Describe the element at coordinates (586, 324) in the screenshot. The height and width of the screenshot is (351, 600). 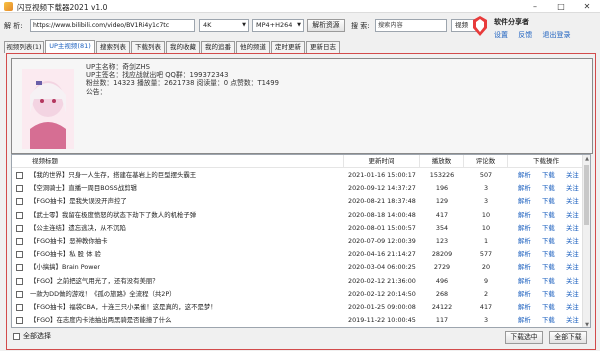
I see `scroll-down-icon: ▼` at that location.